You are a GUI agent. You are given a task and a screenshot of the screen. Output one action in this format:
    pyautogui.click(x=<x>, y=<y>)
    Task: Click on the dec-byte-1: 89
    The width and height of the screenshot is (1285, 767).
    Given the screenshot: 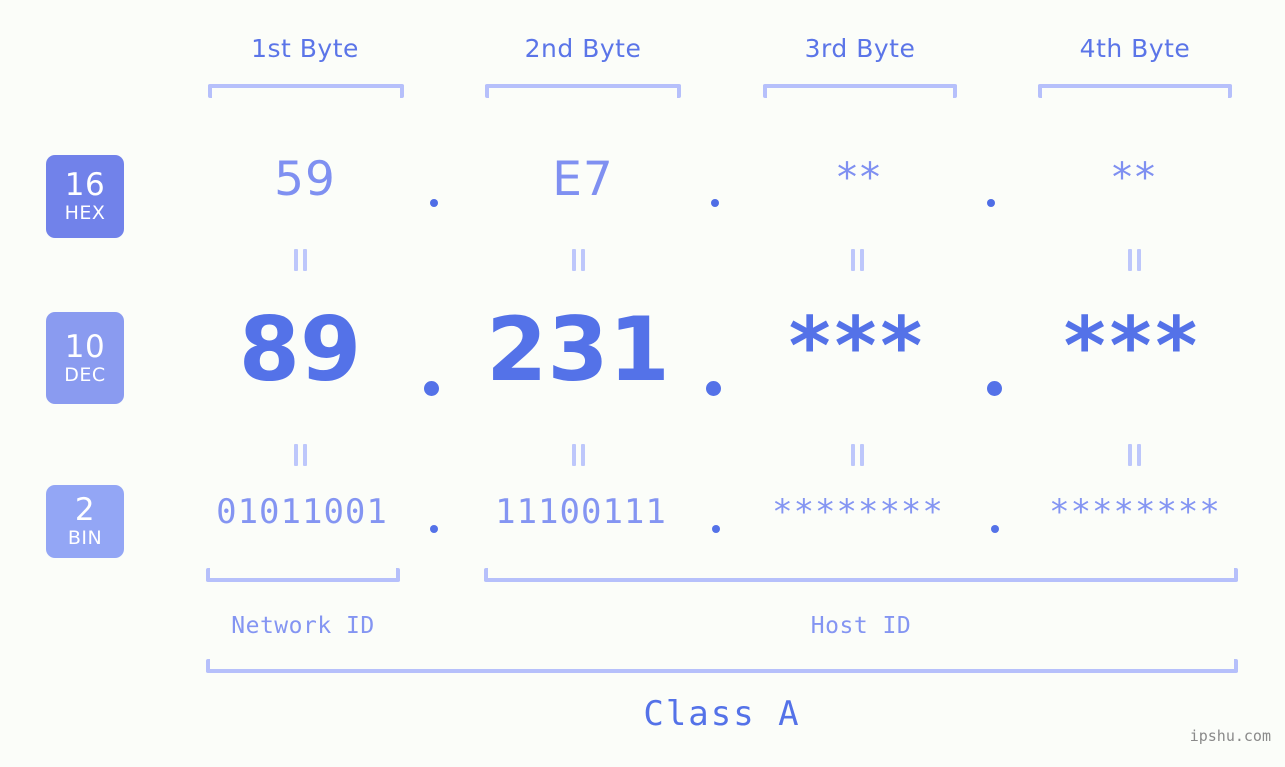 What is the action you would take?
    pyautogui.click(x=300, y=349)
    